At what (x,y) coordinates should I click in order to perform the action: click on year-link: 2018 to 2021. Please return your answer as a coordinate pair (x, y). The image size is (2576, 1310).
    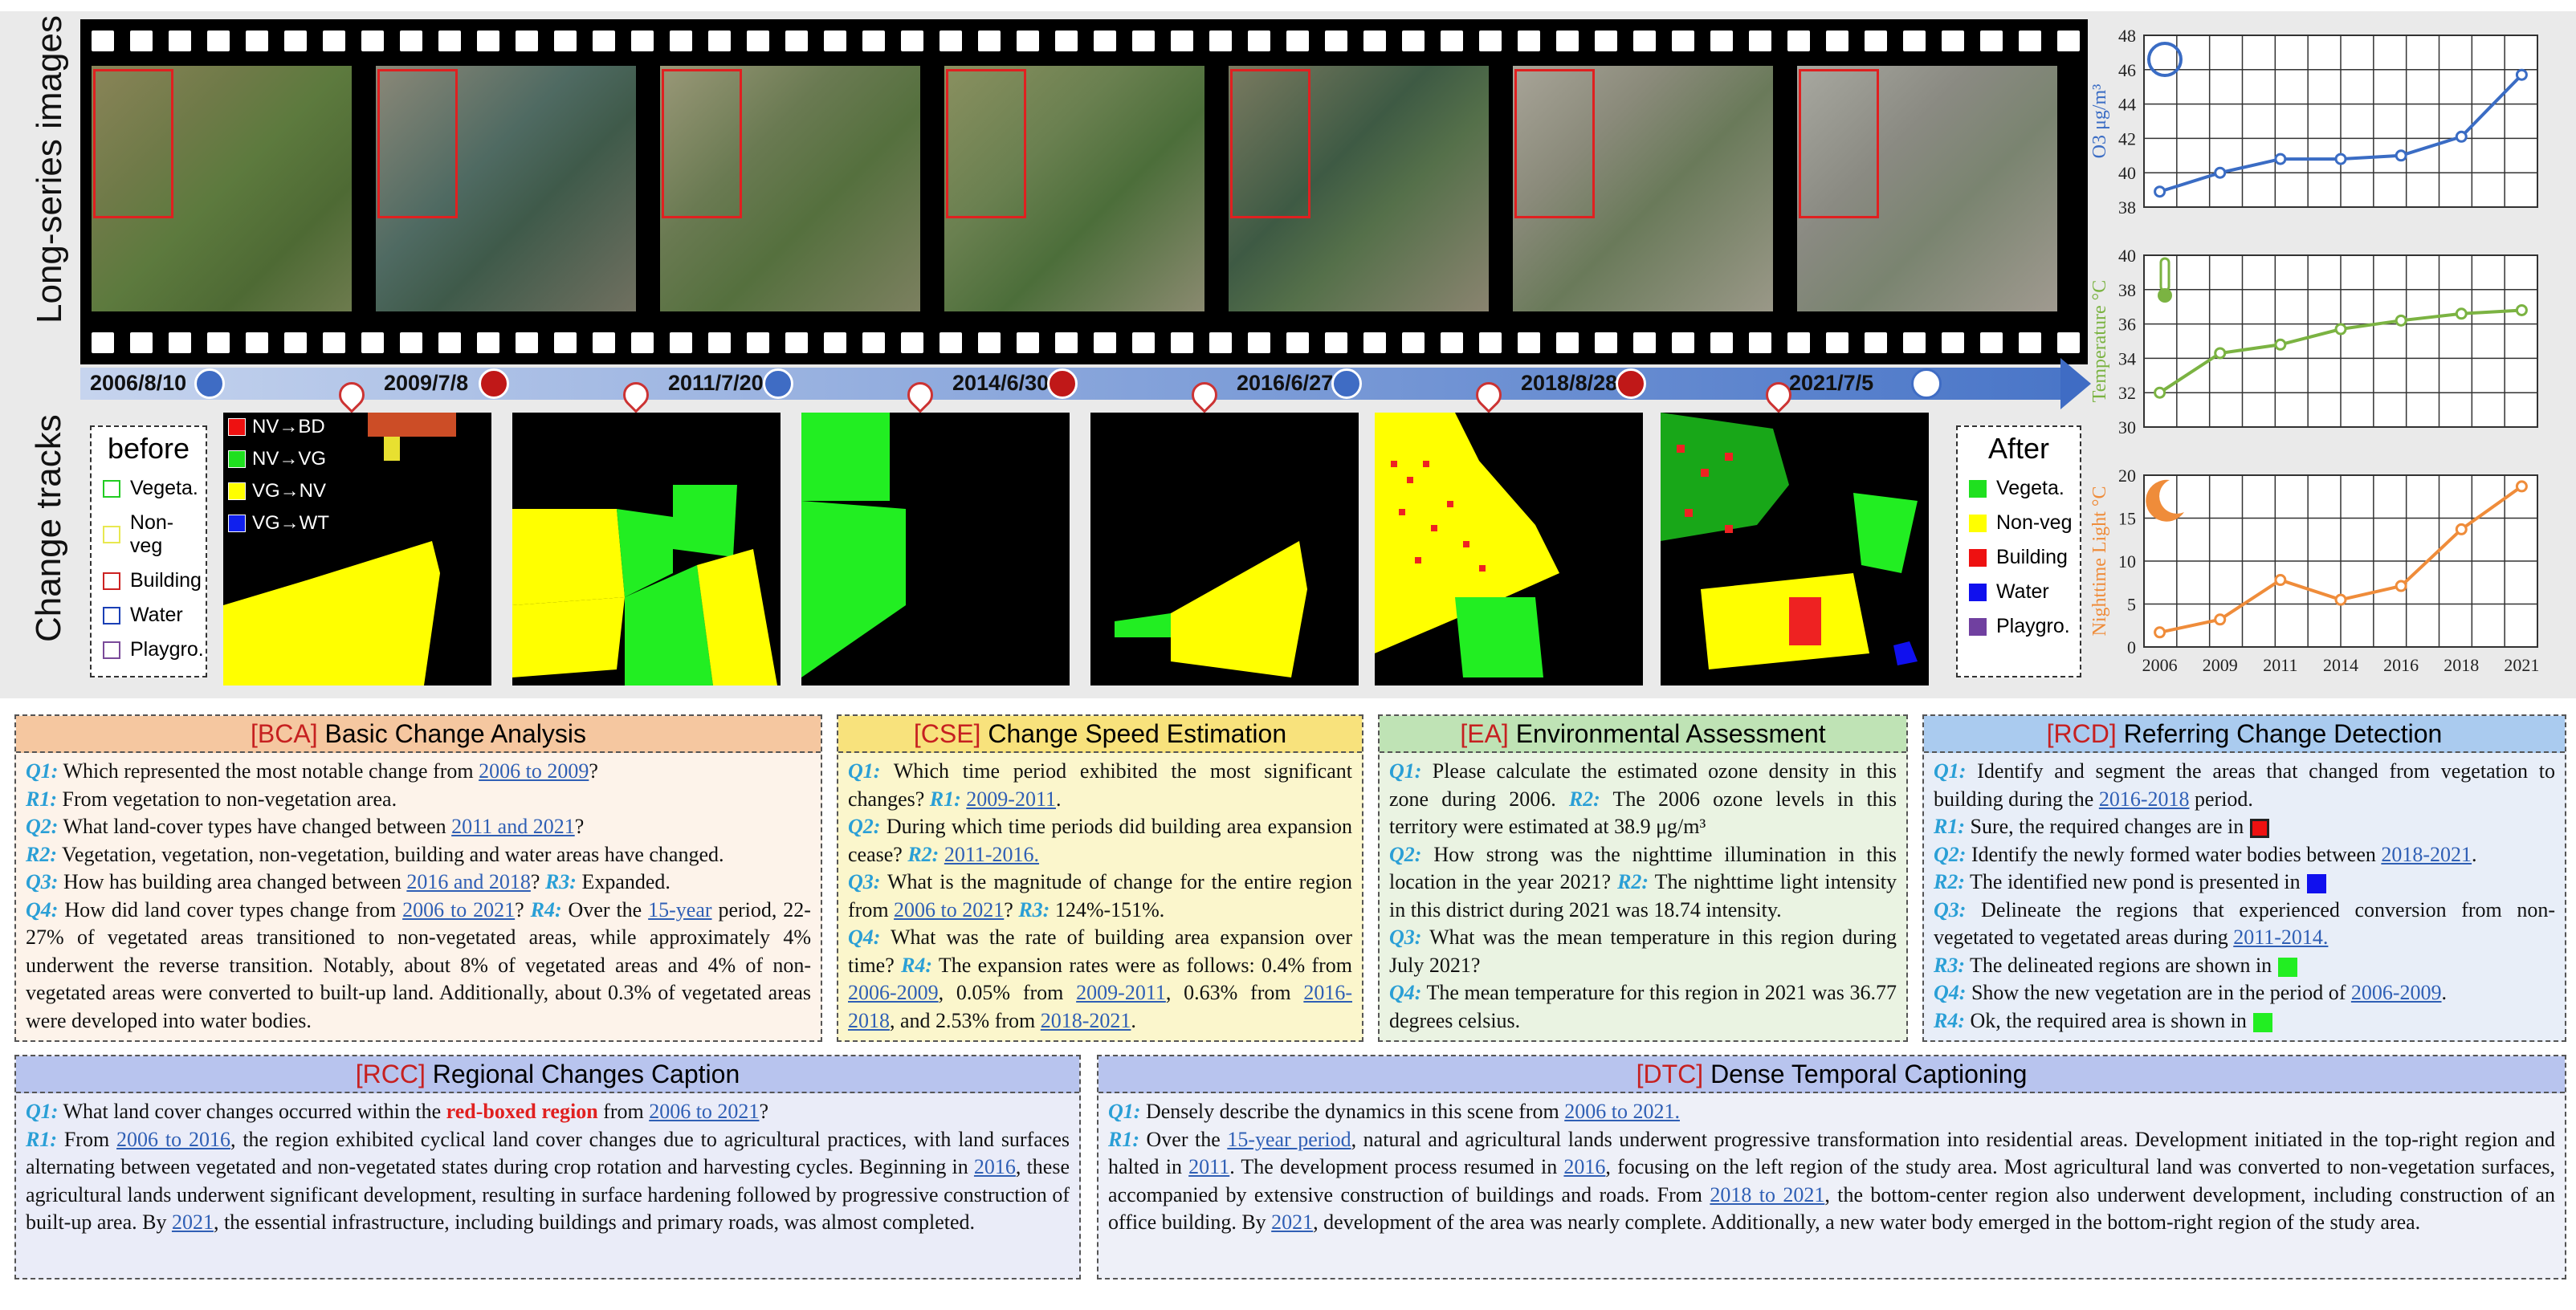
    Looking at the image, I should click on (1767, 1194).